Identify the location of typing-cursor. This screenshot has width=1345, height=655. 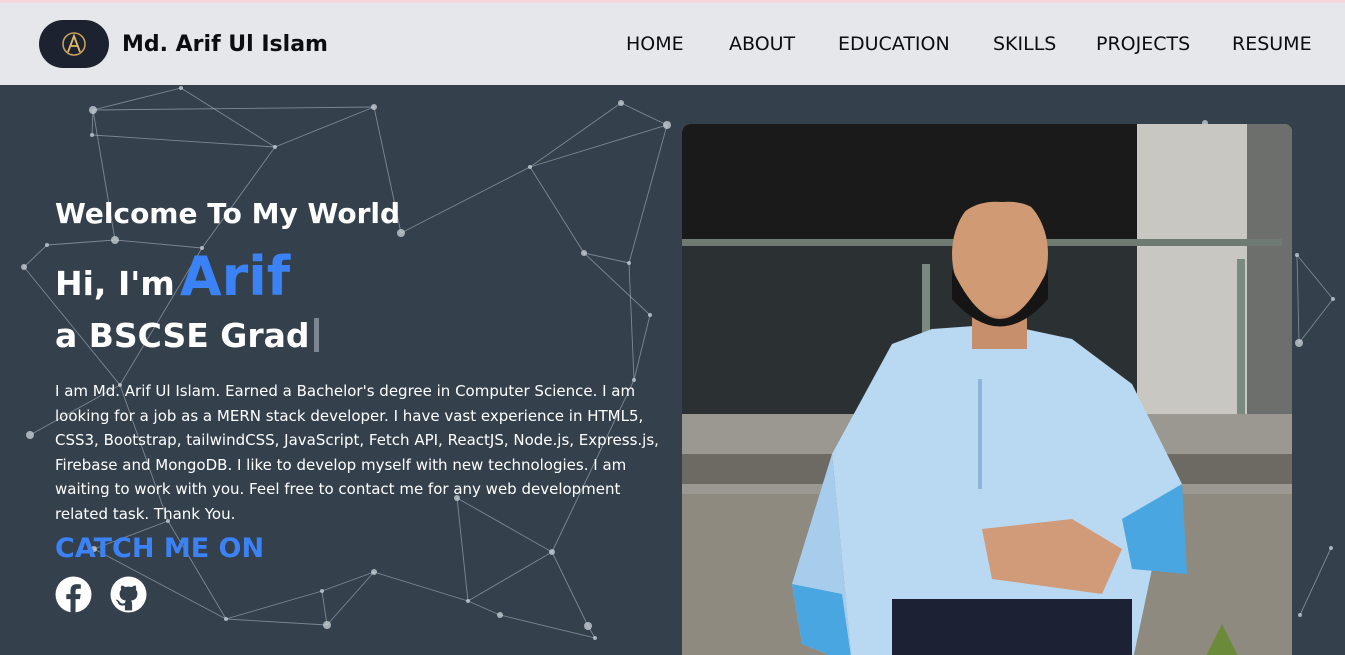
(316, 335).